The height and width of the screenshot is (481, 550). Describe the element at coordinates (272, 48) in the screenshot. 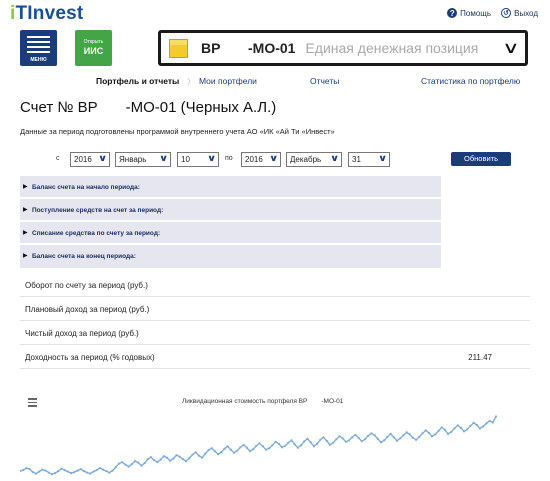

I see `account-code-suffix: -MO-01` at that location.